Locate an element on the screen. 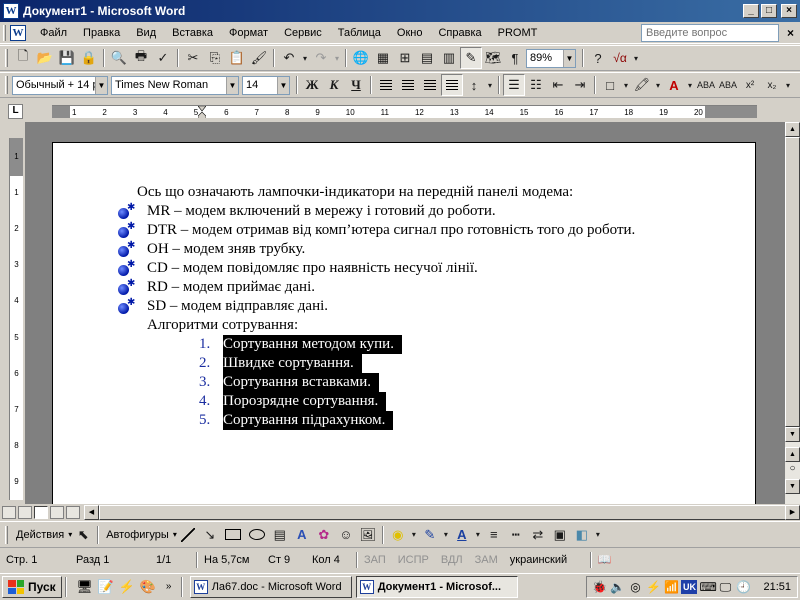 The height and width of the screenshot is (600, 800). desktop-icon: 🖥 is located at coordinates (85, 587).